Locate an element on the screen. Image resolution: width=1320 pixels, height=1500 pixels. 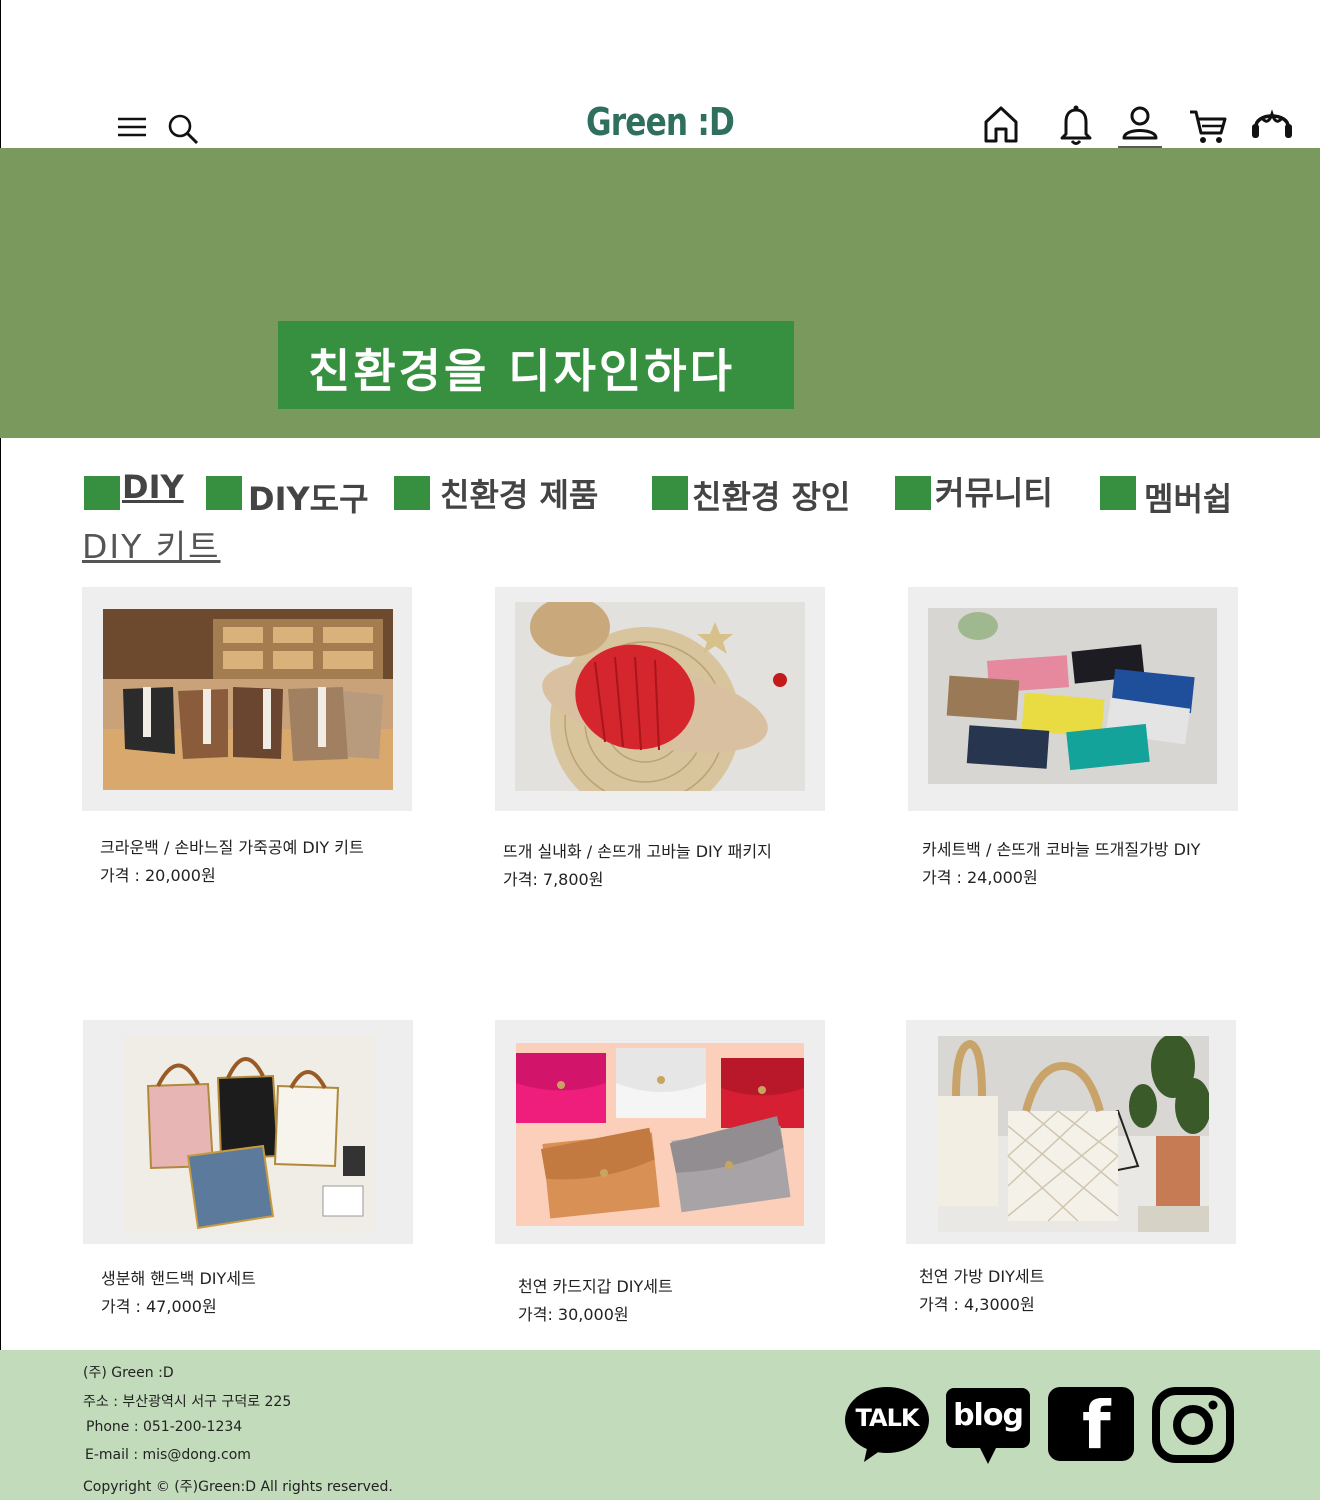
product-price: 가격 : 47,000원 is located at coordinates (159, 1306).